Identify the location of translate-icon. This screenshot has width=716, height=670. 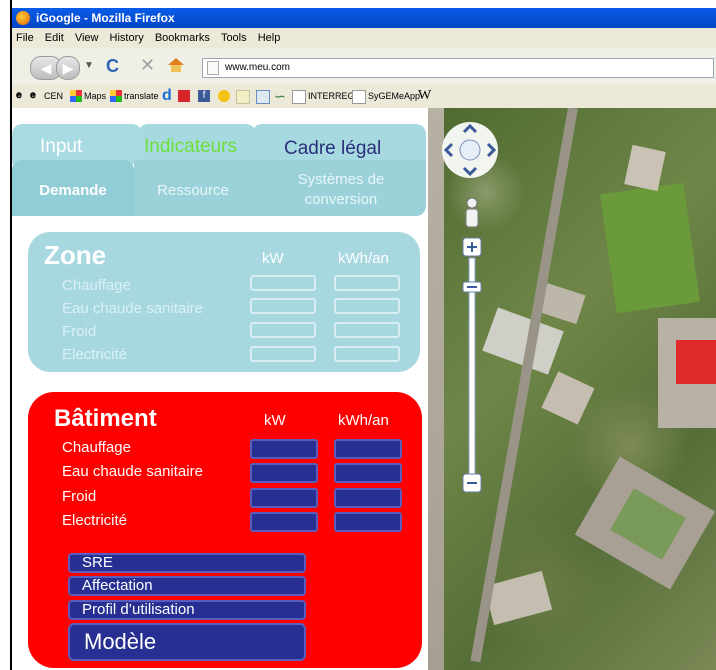
(116, 96).